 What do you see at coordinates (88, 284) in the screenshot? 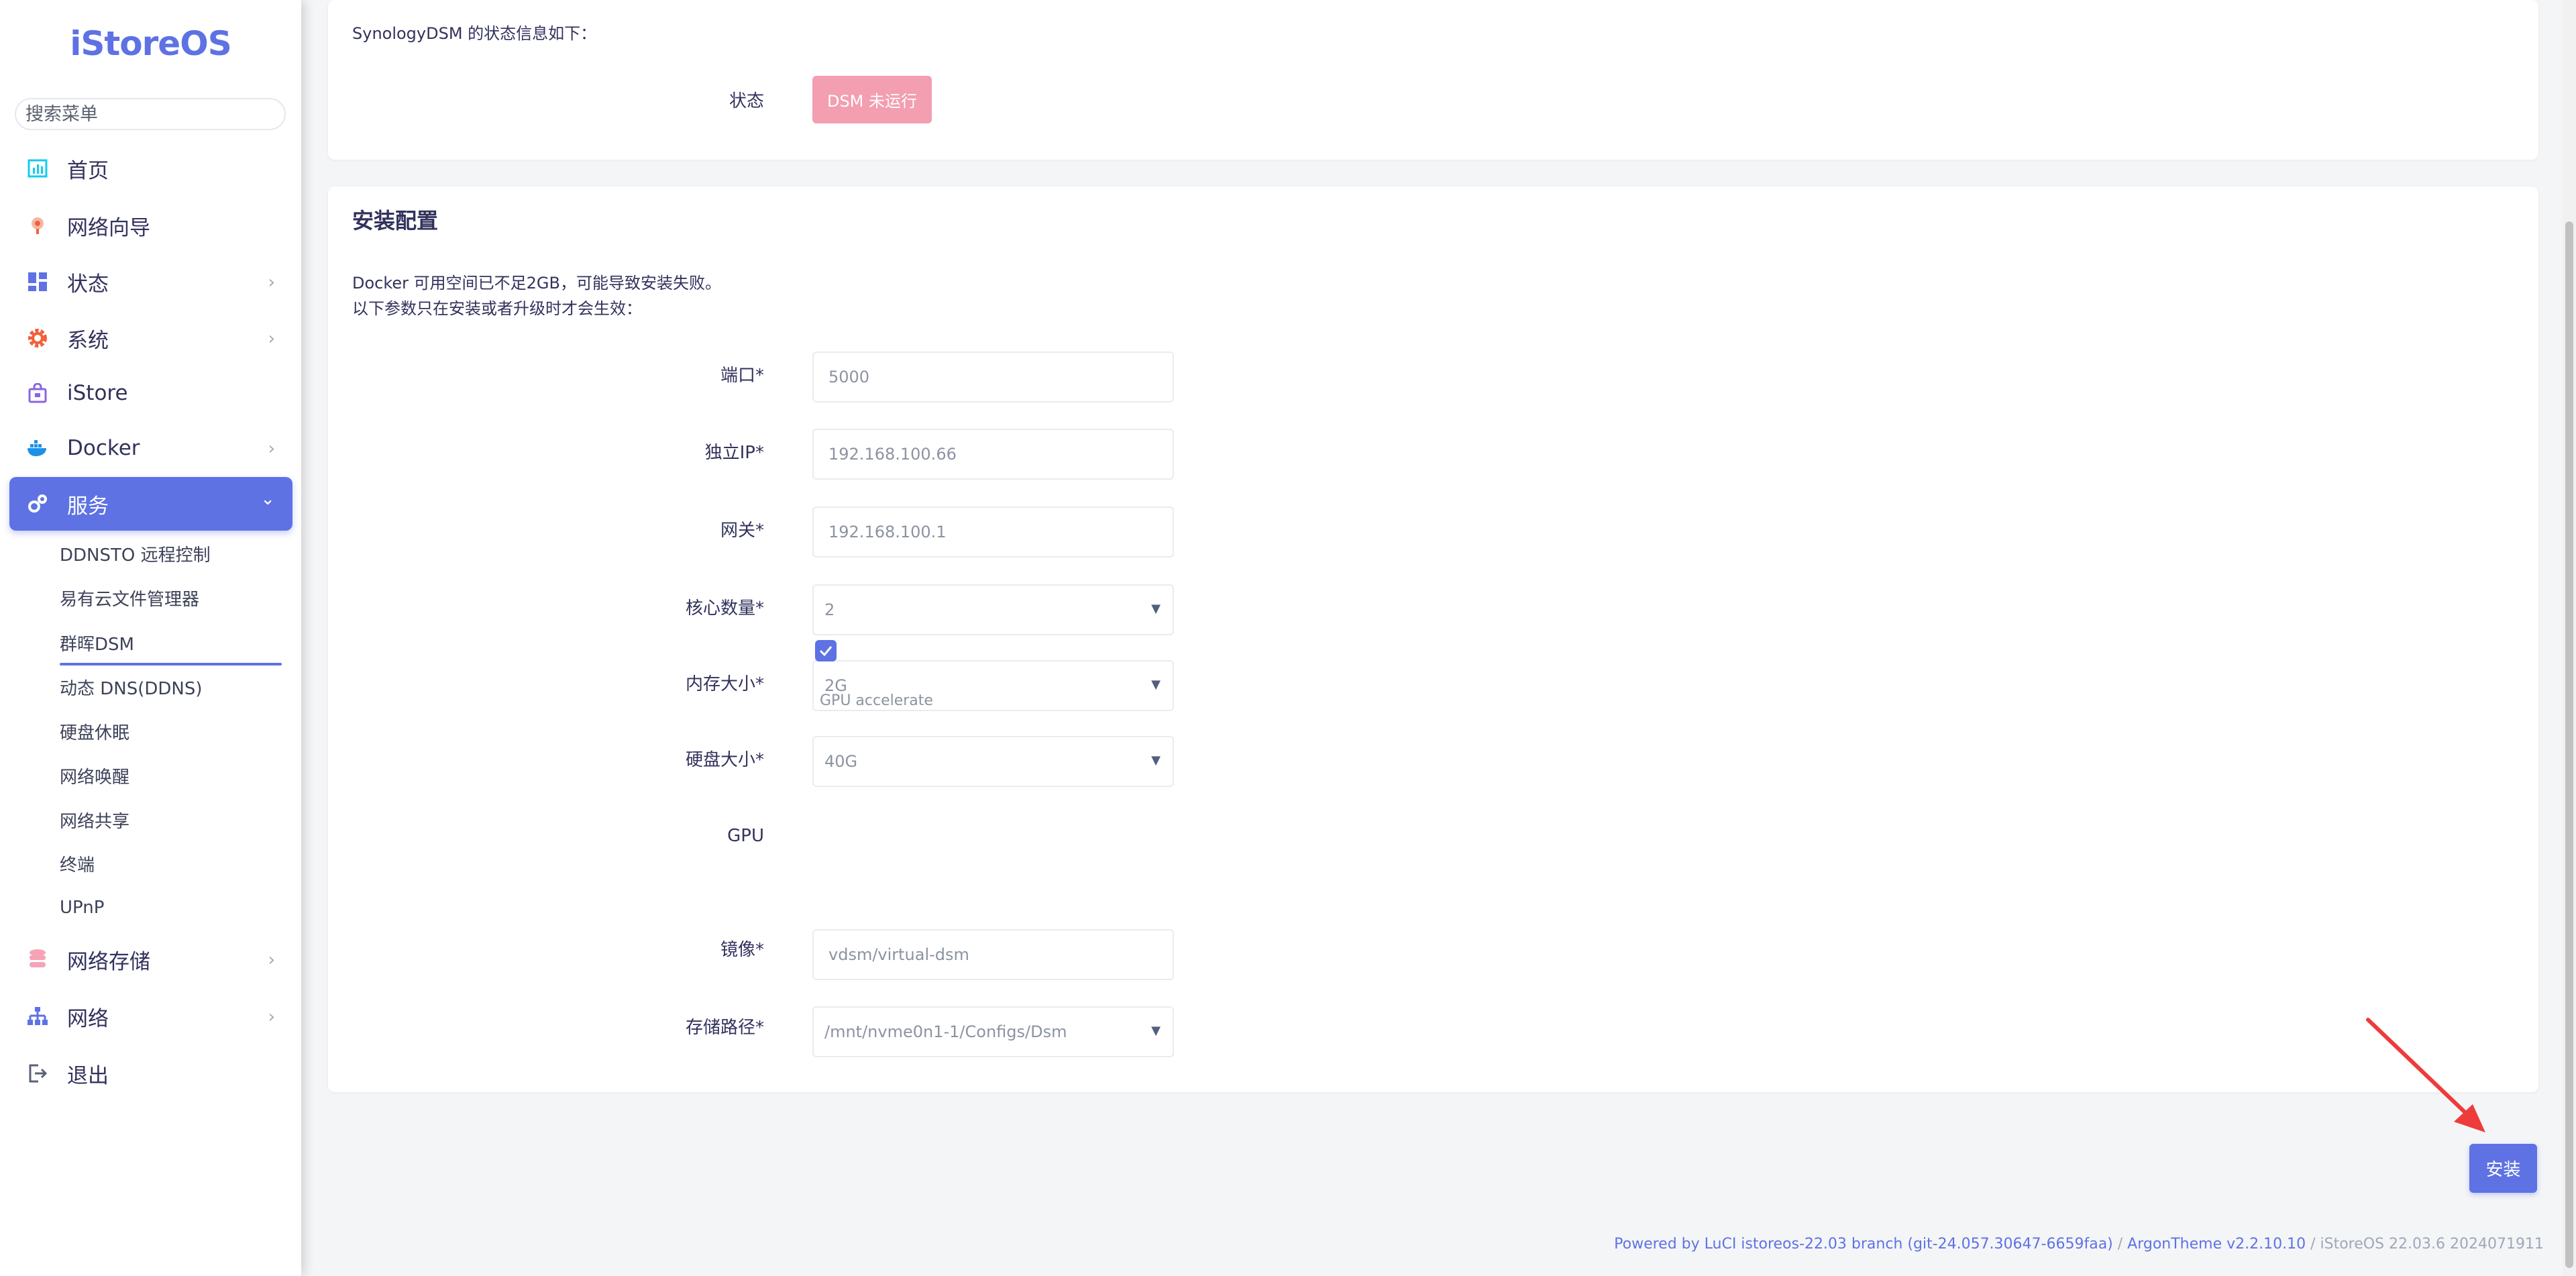
I see `sidebar-item-label: 状态` at bounding box center [88, 284].